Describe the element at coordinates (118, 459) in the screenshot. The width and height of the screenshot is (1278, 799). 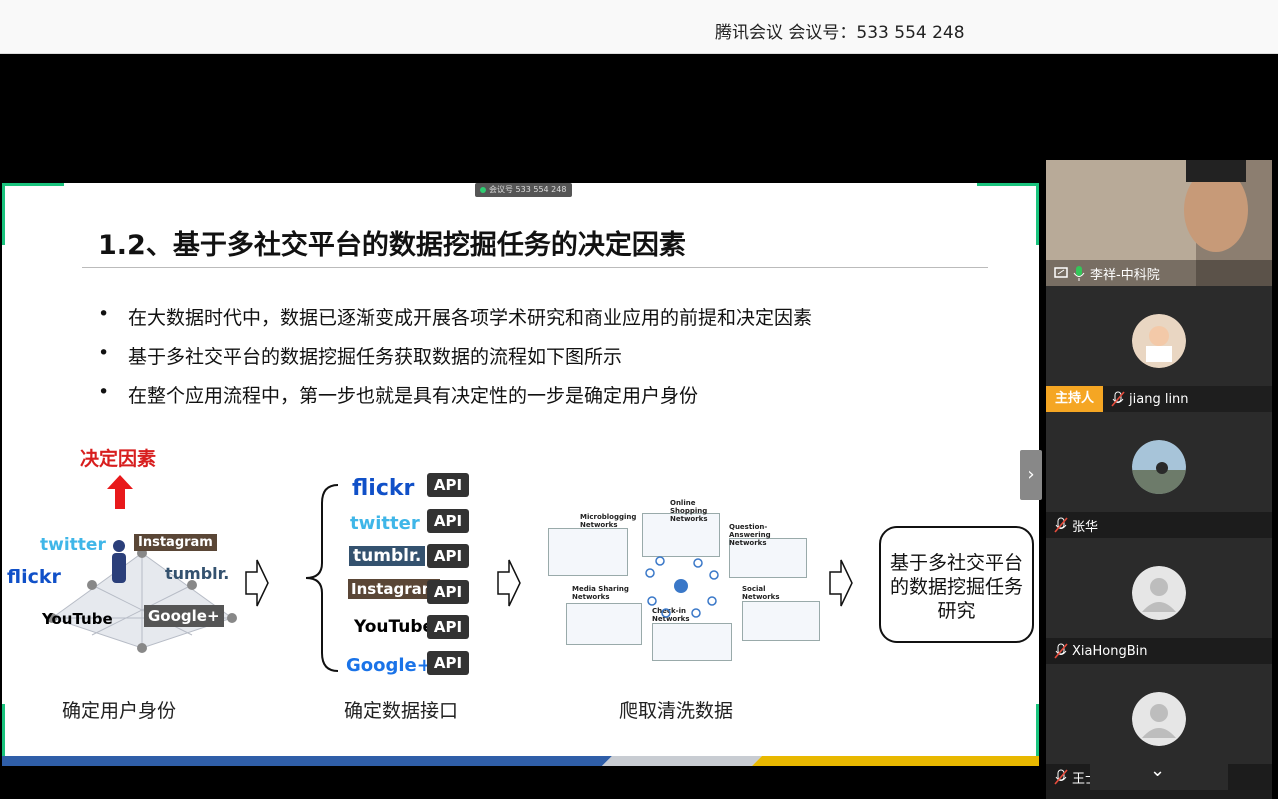
I see `decision-label: 决定因素` at that location.